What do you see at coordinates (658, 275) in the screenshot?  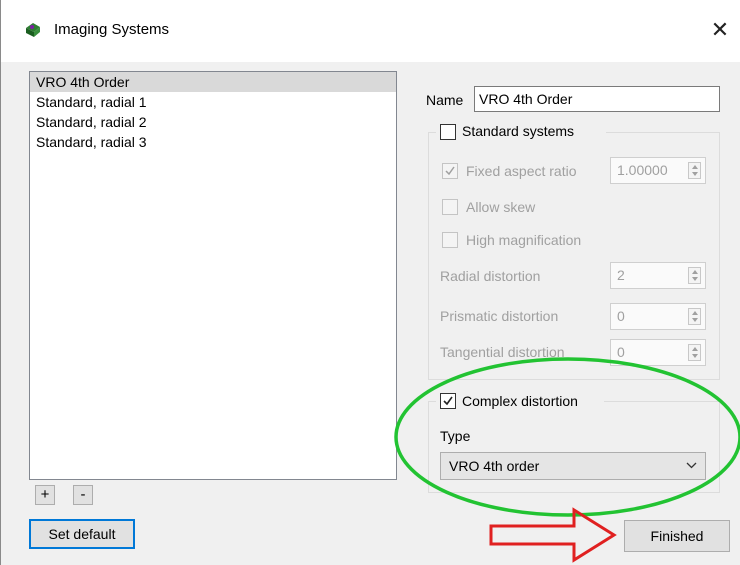 I see `radial-distortion-spinbox: 2` at bounding box center [658, 275].